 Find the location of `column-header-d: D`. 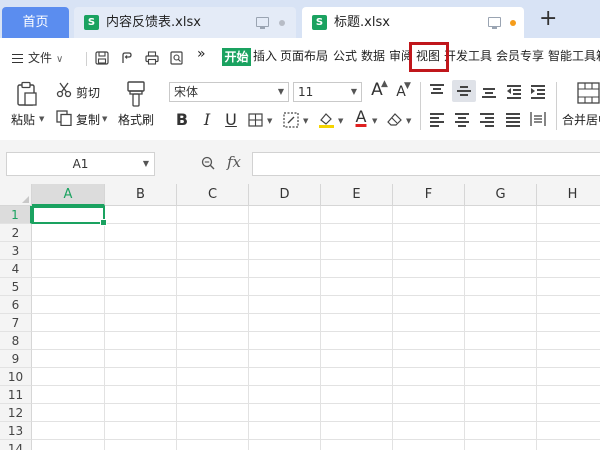

column-header-d: D is located at coordinates (285, 195).